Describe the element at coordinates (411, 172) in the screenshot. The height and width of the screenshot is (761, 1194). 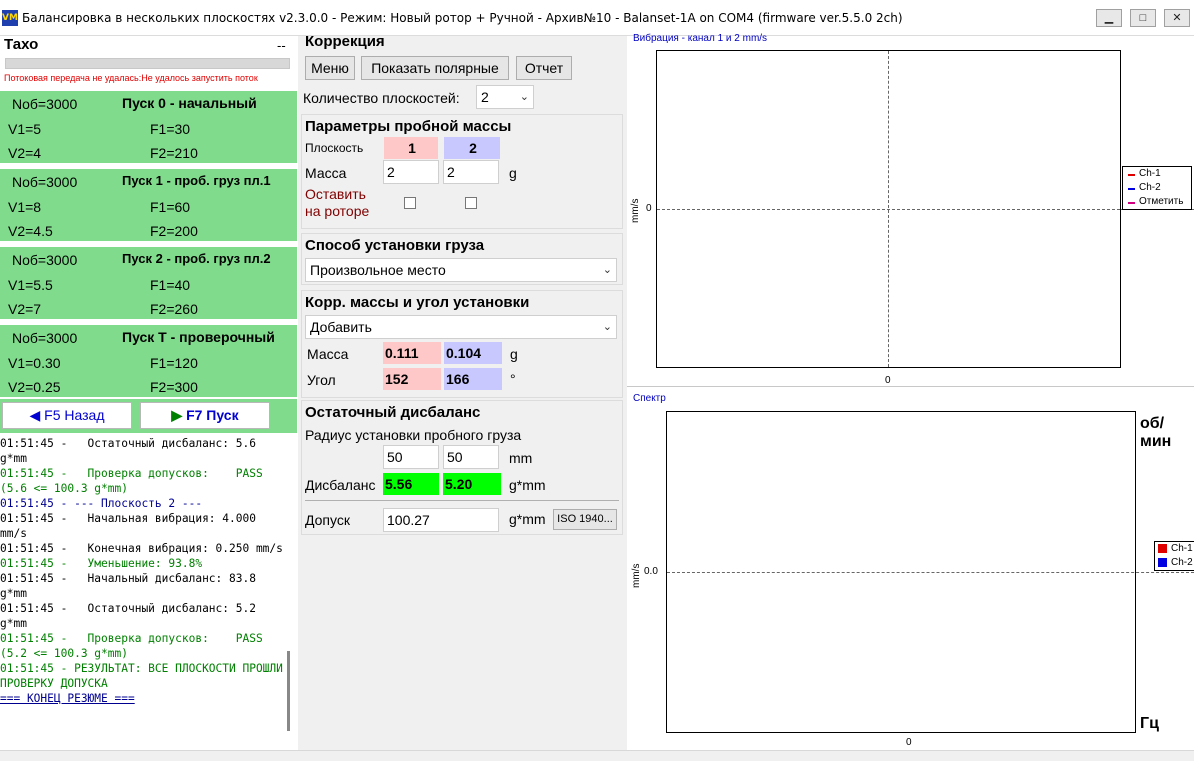
I see `trial-mass-1-input: 2` at that location.